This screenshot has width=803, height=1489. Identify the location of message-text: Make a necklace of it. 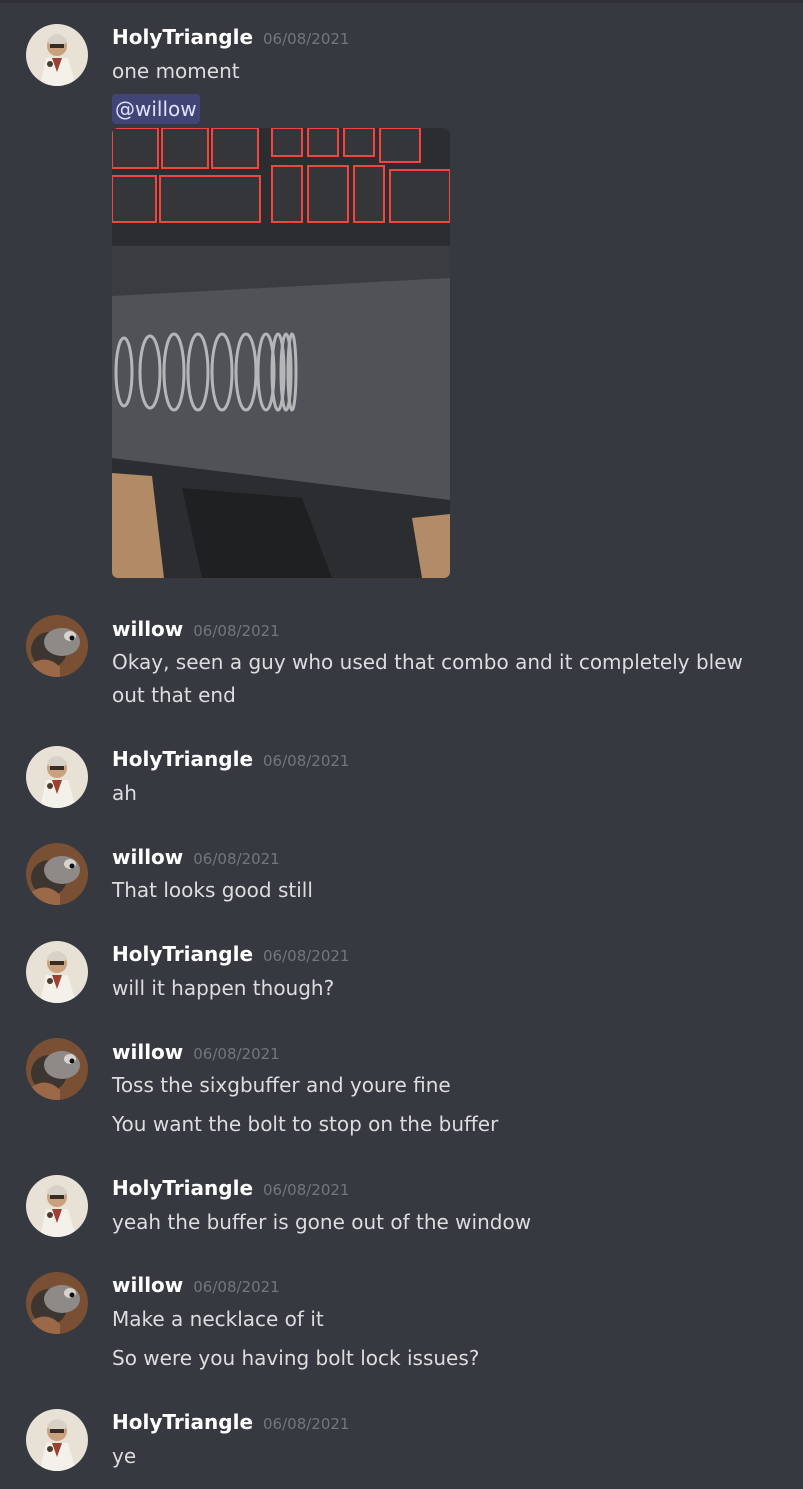
(218, 1319).